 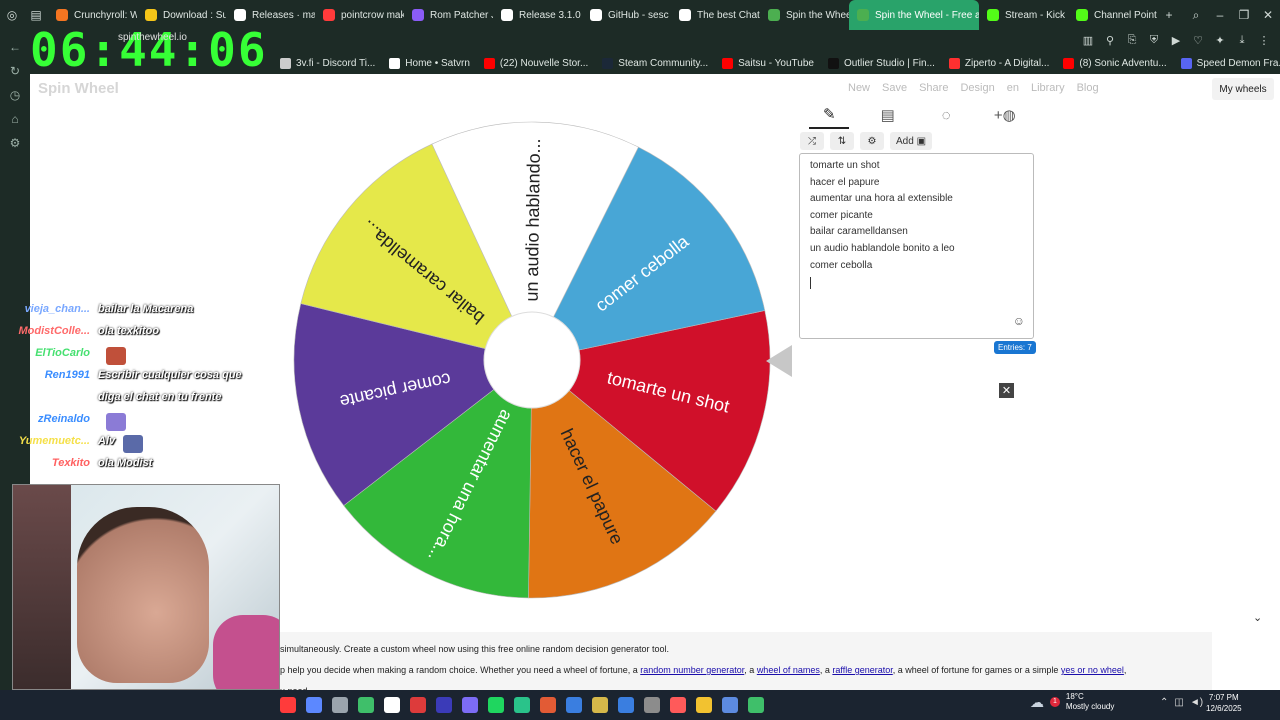 I want to click on tray-chevron-icon: ⌃, so click(x=1164, y=702).